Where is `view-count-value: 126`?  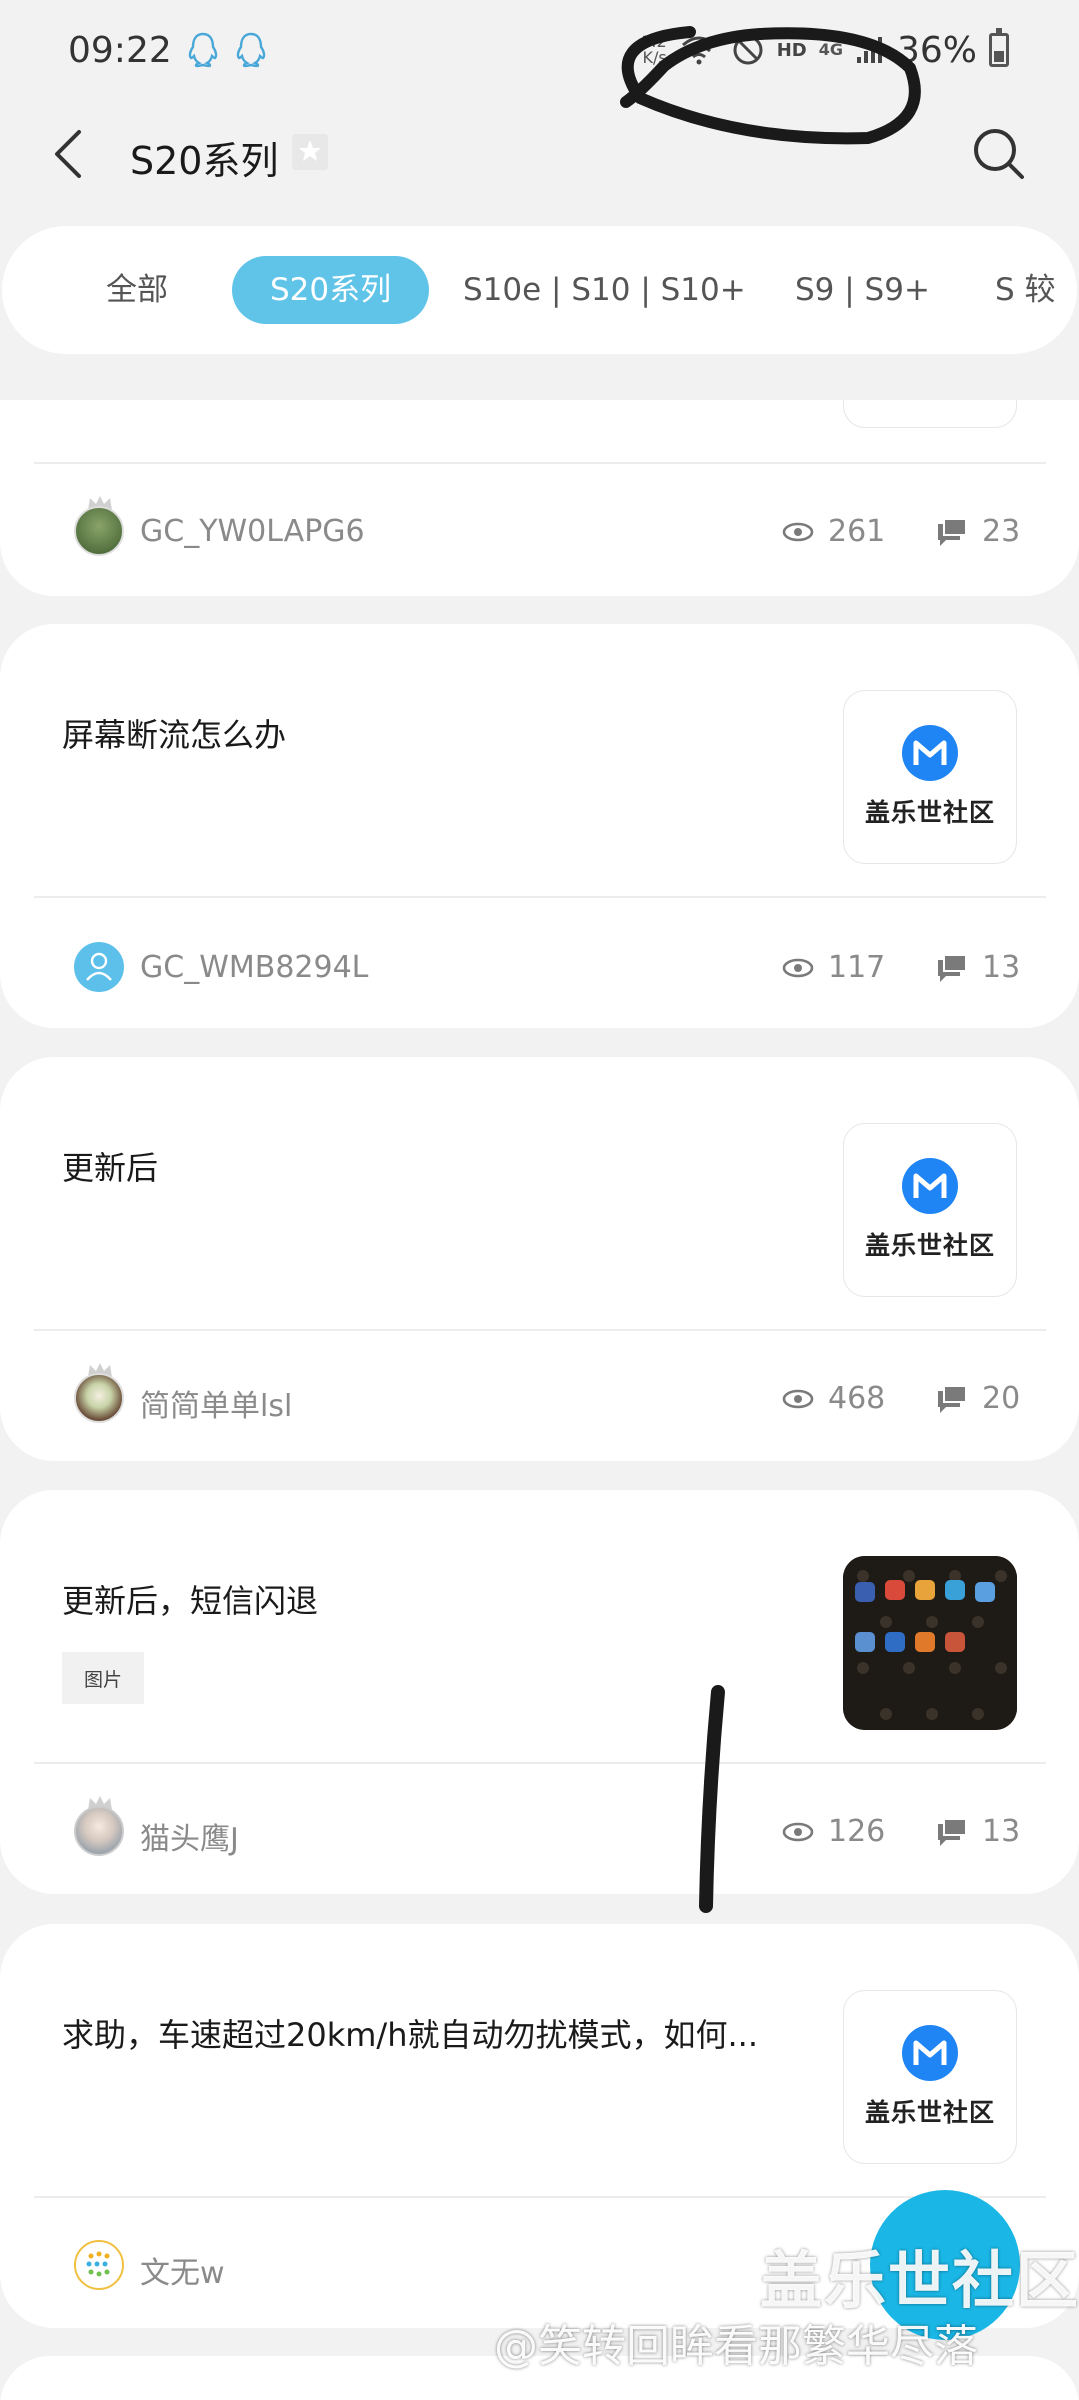 view-count-value: 126 is located at coordinates (857, 1831).